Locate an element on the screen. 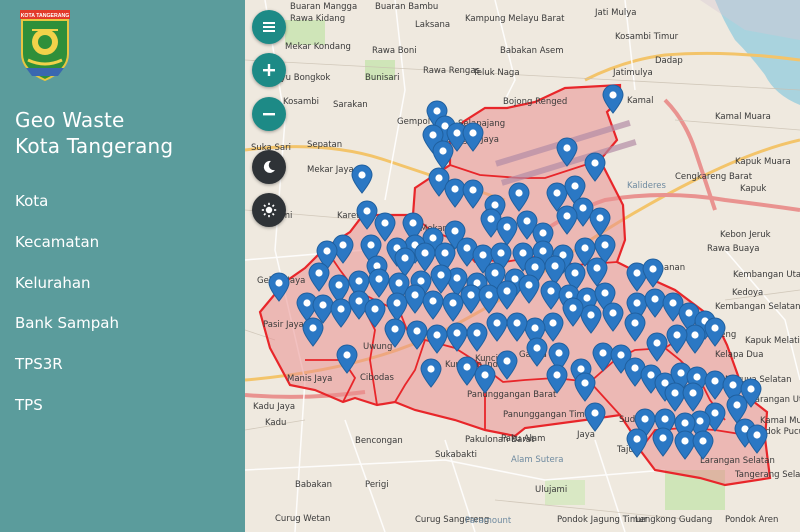 This screenshot has width=800, height=532. map-label: Bunisari is located at coordinates (382, 78).